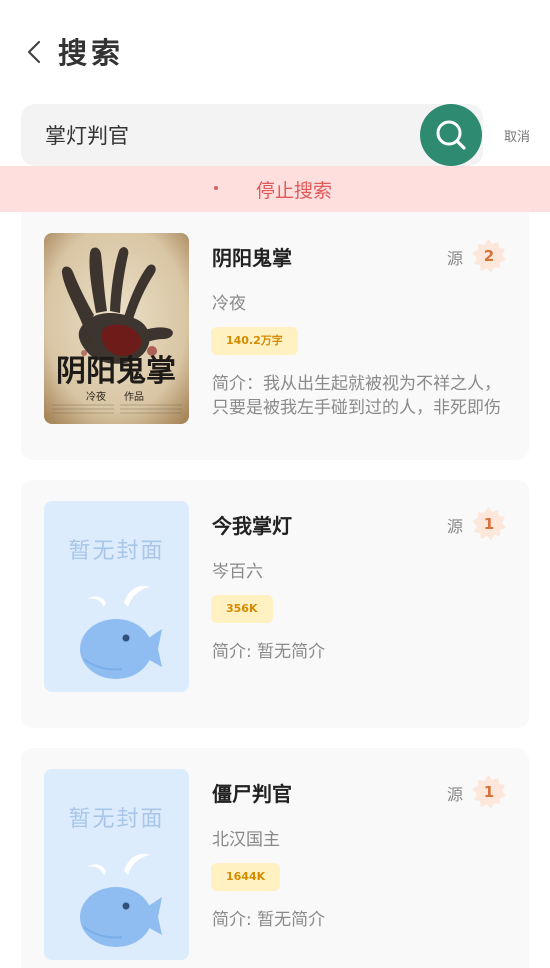  Describe the element at coordinates (252, 524) in the screenshot. I see `book-title: 今我掌灯` at that location.